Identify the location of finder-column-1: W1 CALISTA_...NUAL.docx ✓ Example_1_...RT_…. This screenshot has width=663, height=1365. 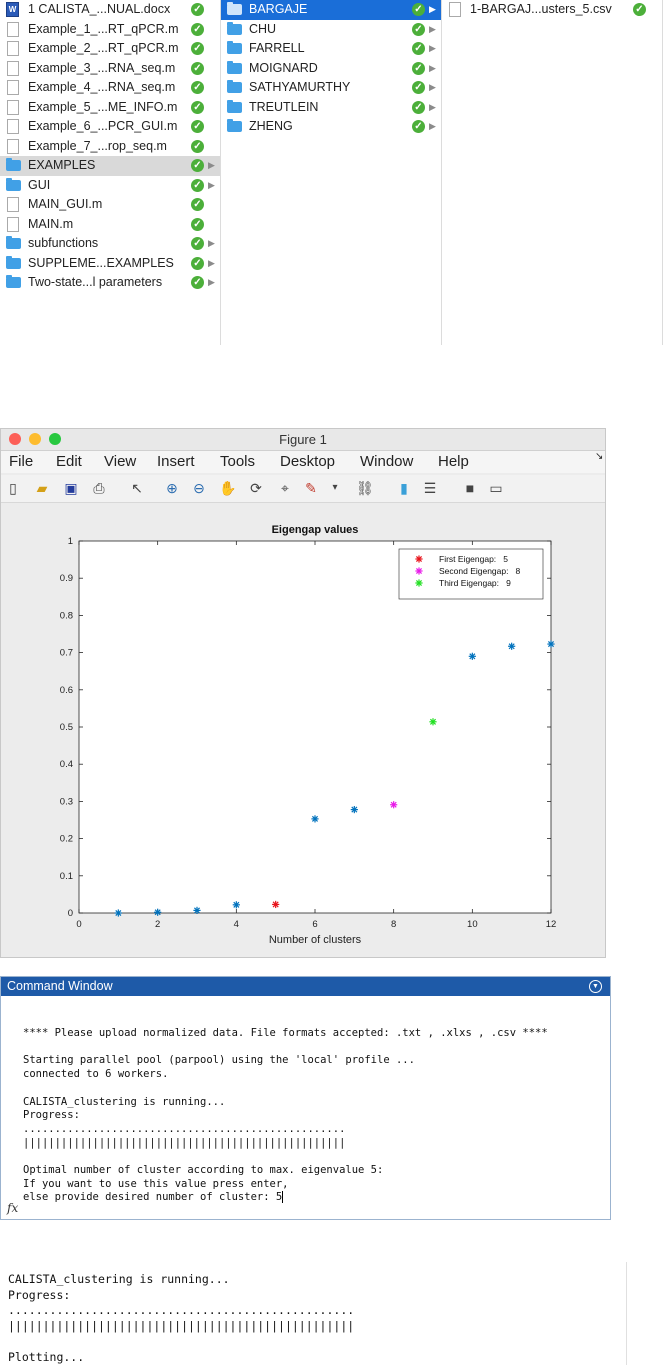
(110, 172).